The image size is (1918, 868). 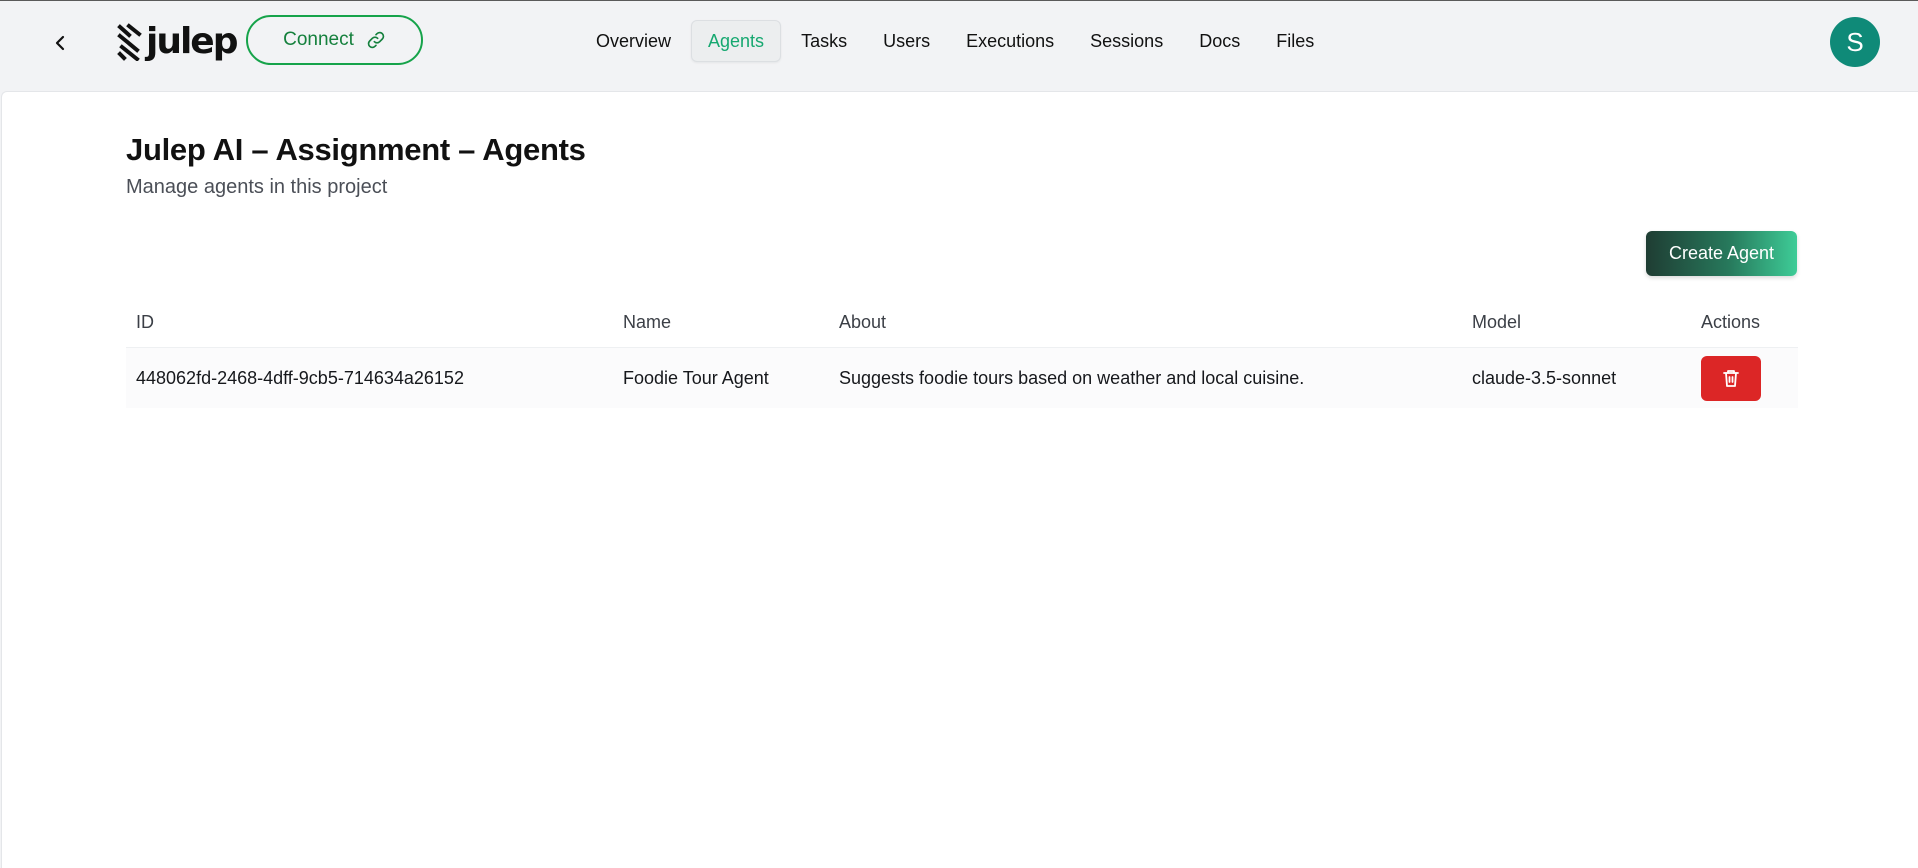 What do you see at coordinates (1497, 321) in the screenshot?
I see `column-header-model: Model` at bounding box center [1497, 321].